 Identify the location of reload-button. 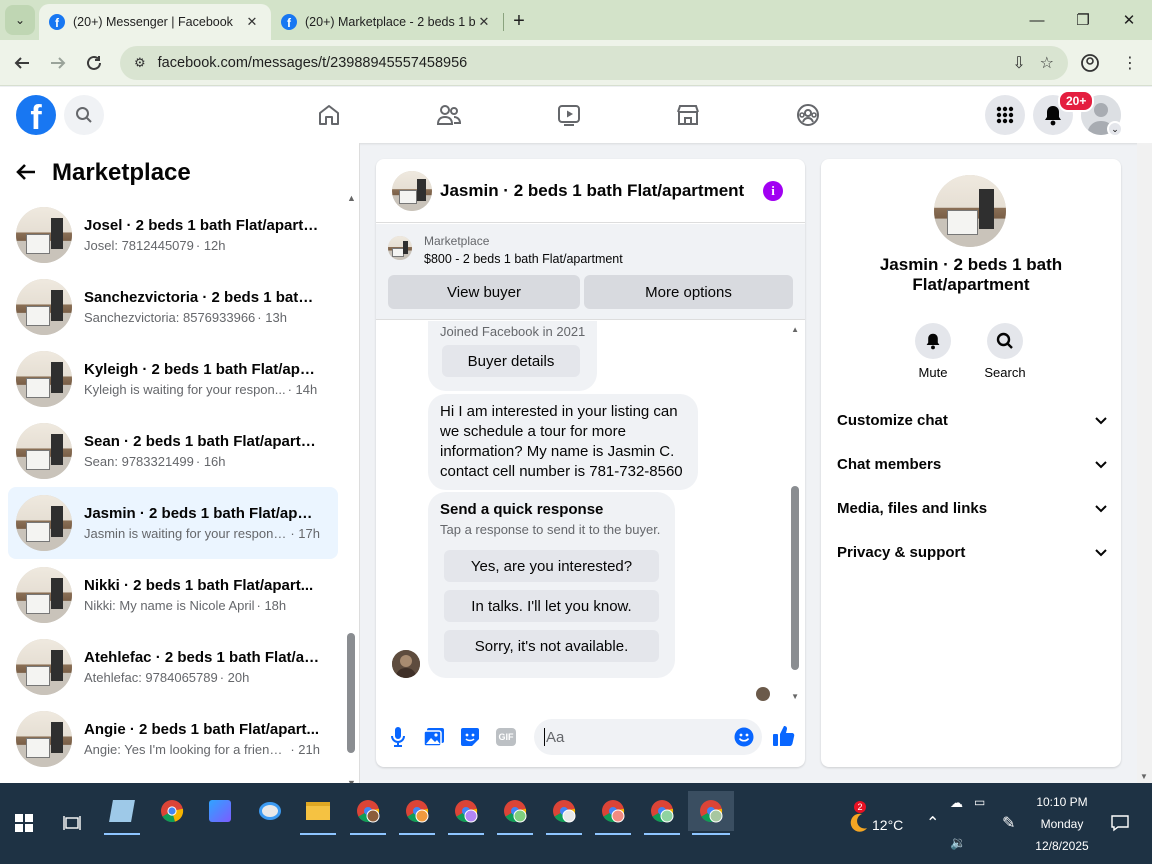
(94, 63).